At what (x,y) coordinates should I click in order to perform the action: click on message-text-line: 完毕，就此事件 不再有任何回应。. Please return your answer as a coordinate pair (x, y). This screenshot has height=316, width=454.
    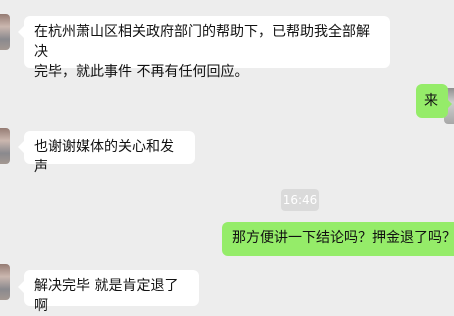
    Looking at the image, I should click on (141, 72).